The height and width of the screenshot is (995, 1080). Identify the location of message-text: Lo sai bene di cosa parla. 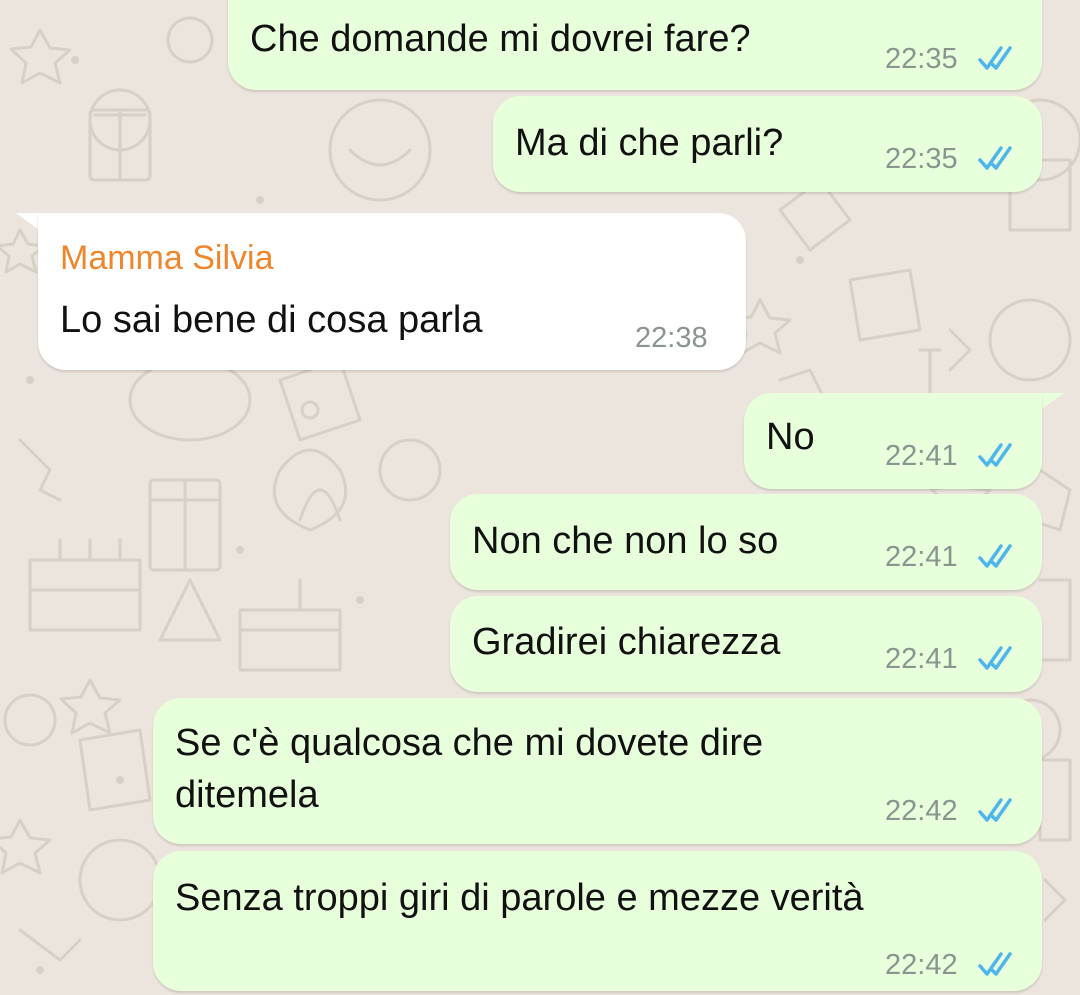
(271, 320).